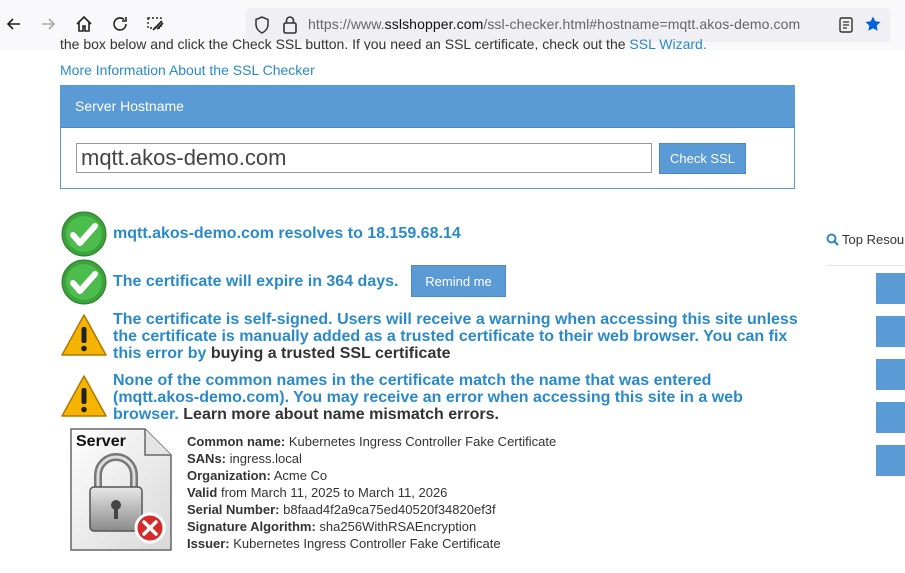 Image resolution: width=905 pixels, height=573 pixels. Describe the element at coordinates (427, 107) in the screenshot. I see `panel-title: Server Hostname` at that location.